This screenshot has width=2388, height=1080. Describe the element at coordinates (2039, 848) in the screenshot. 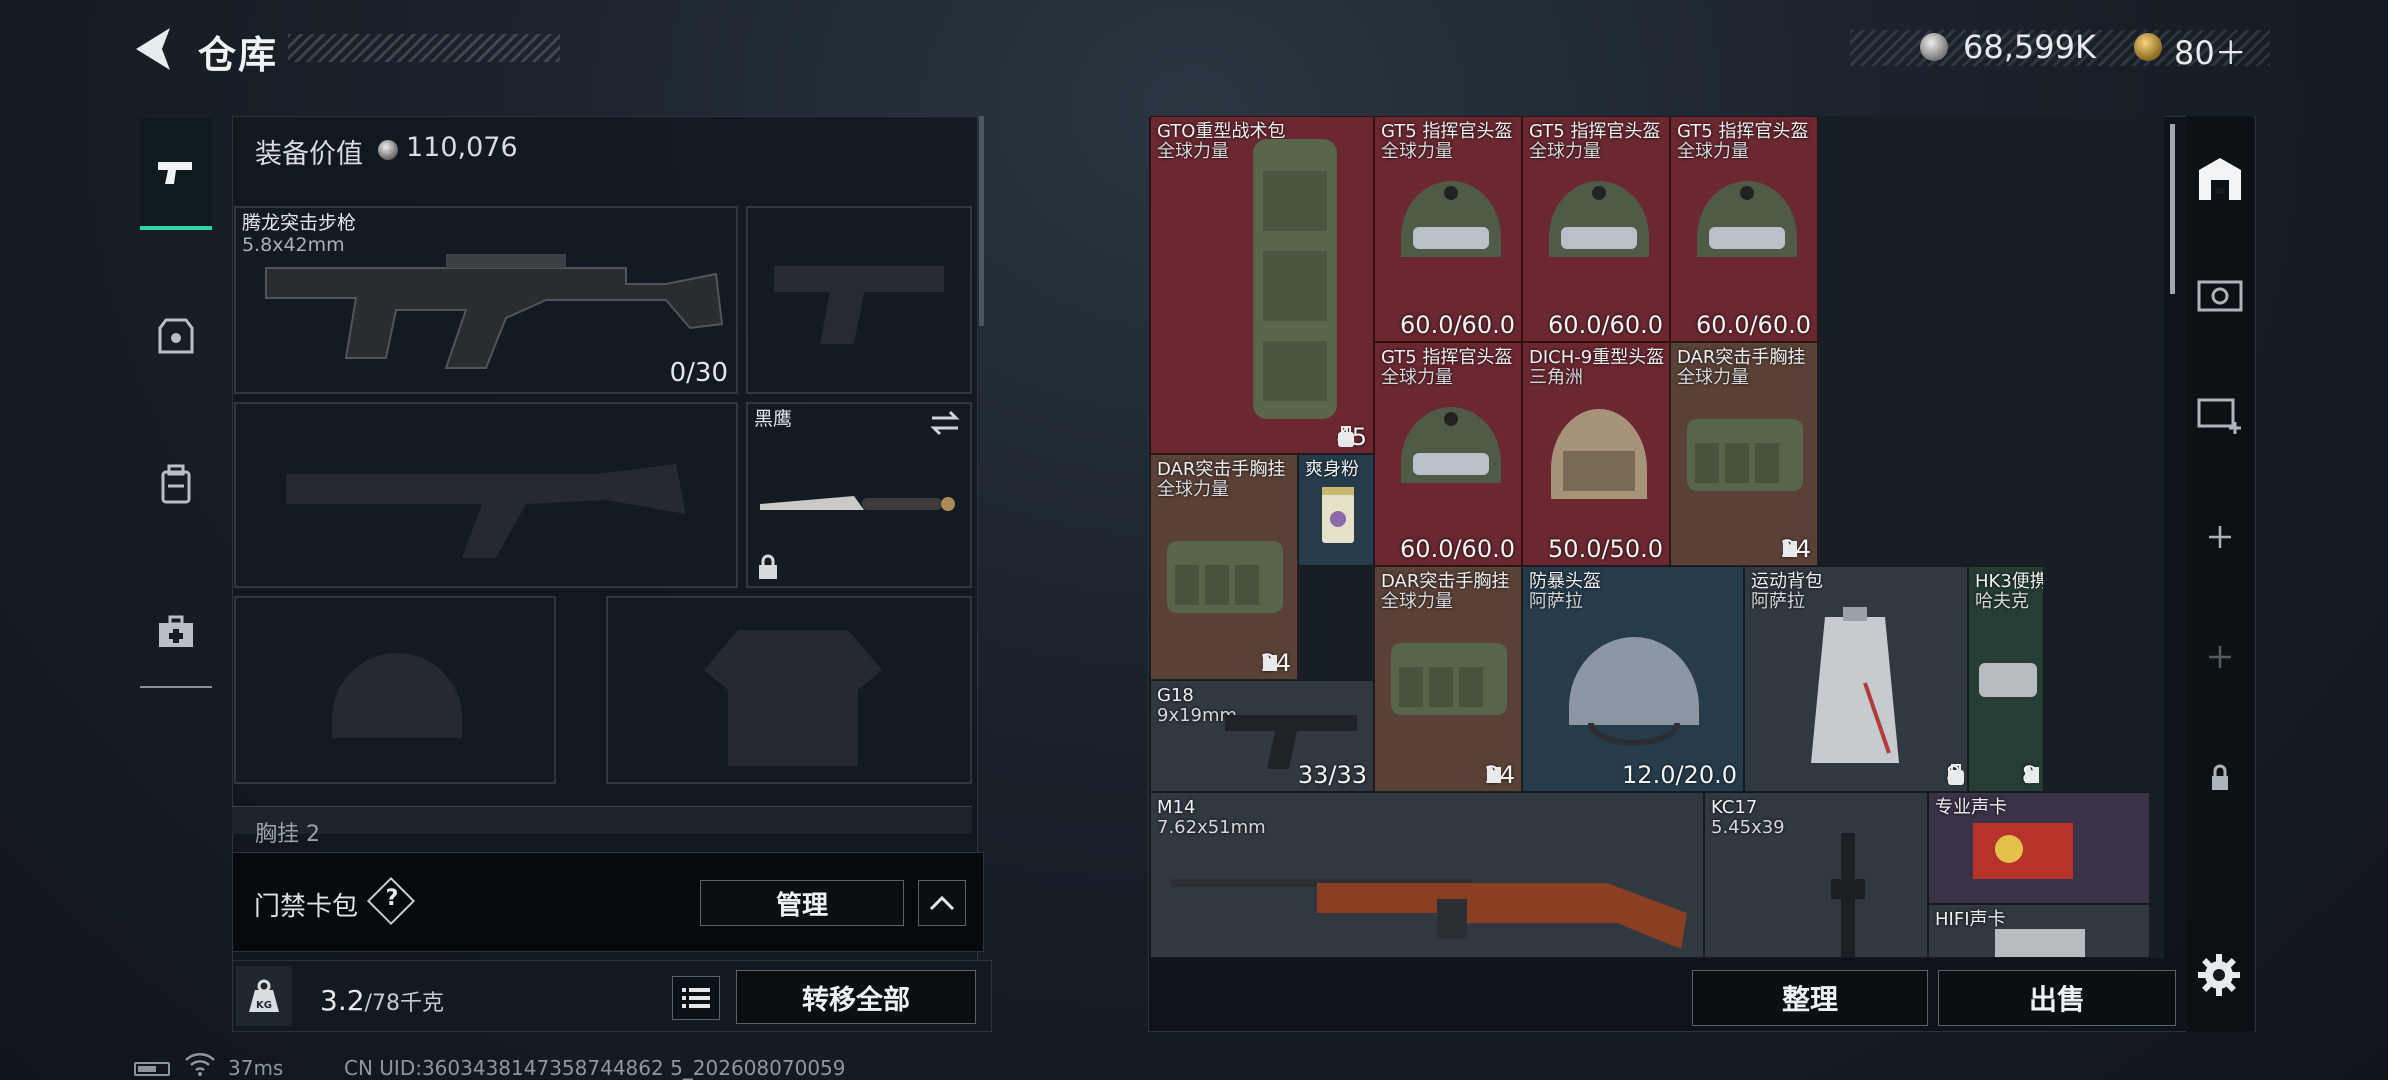

I see `storage-item-pro-sound-card: 专业声卡` at that location.